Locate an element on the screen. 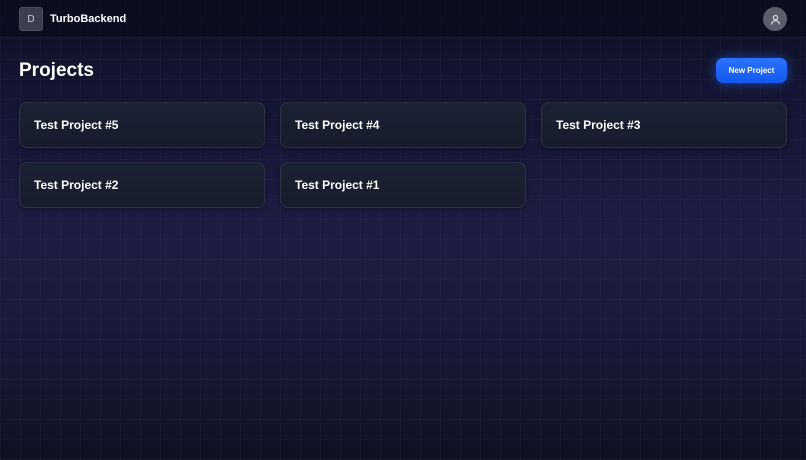 The width and height of the screenshot is (806, 460). logo-badge: D is located at coordinates (31, 19).